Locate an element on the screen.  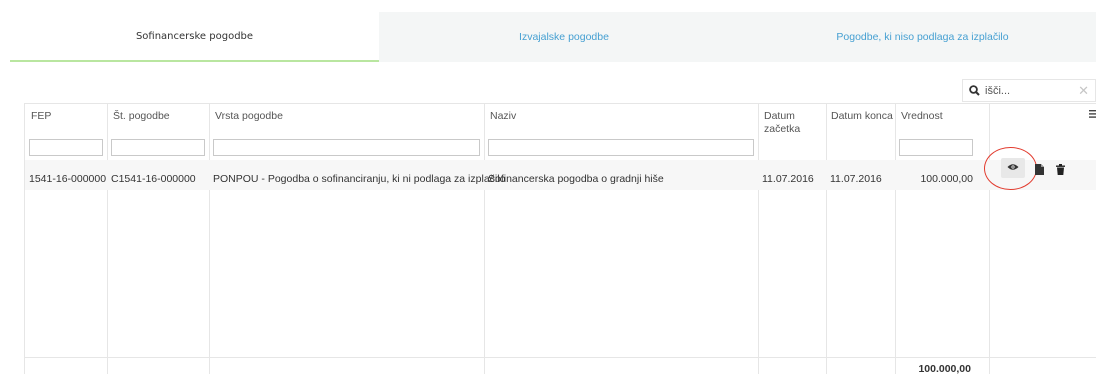
filter-naziv is located at coordinates (621, 147).